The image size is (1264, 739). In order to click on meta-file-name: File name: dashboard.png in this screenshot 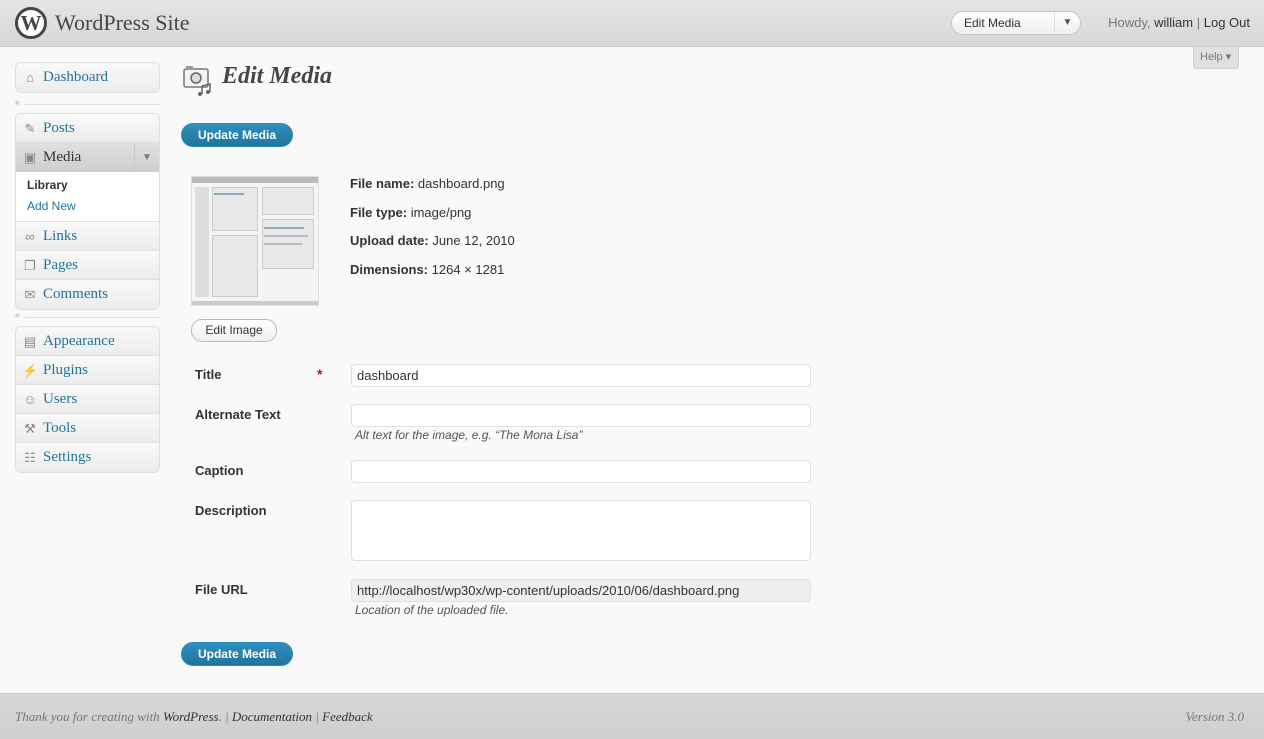, I will do `click(427, 183)`.